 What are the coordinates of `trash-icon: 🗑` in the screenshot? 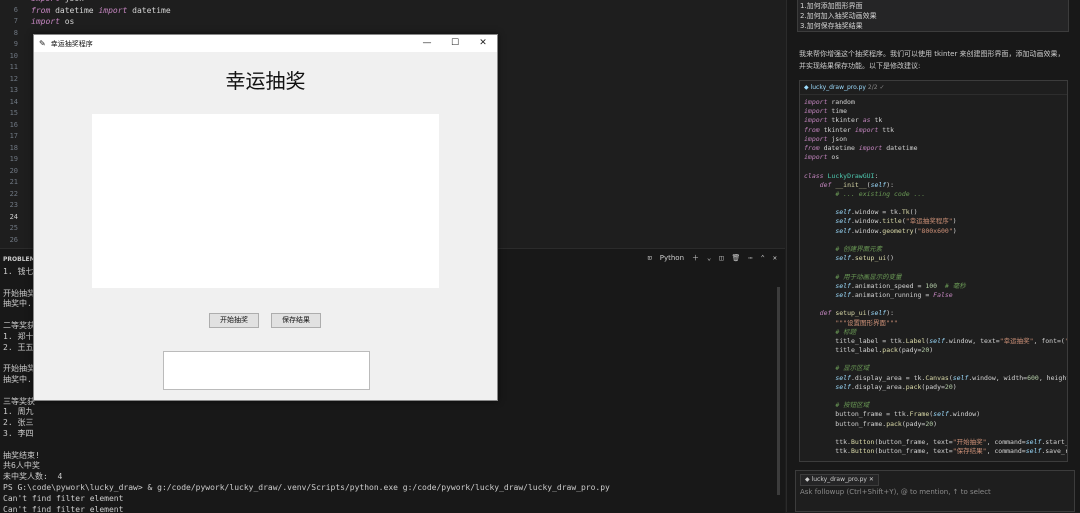 It's located at (735, 258).